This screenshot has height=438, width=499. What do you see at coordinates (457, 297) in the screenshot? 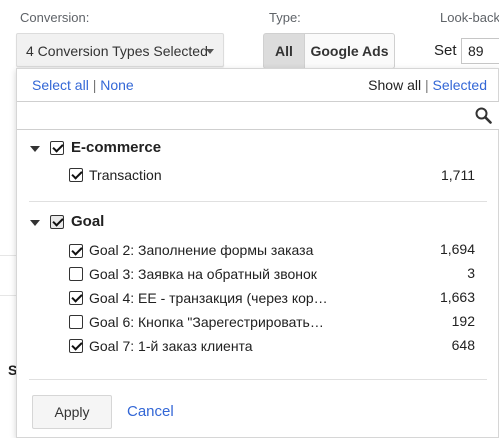
I see `item-count: 1,663` at bounding box center [457, 297].